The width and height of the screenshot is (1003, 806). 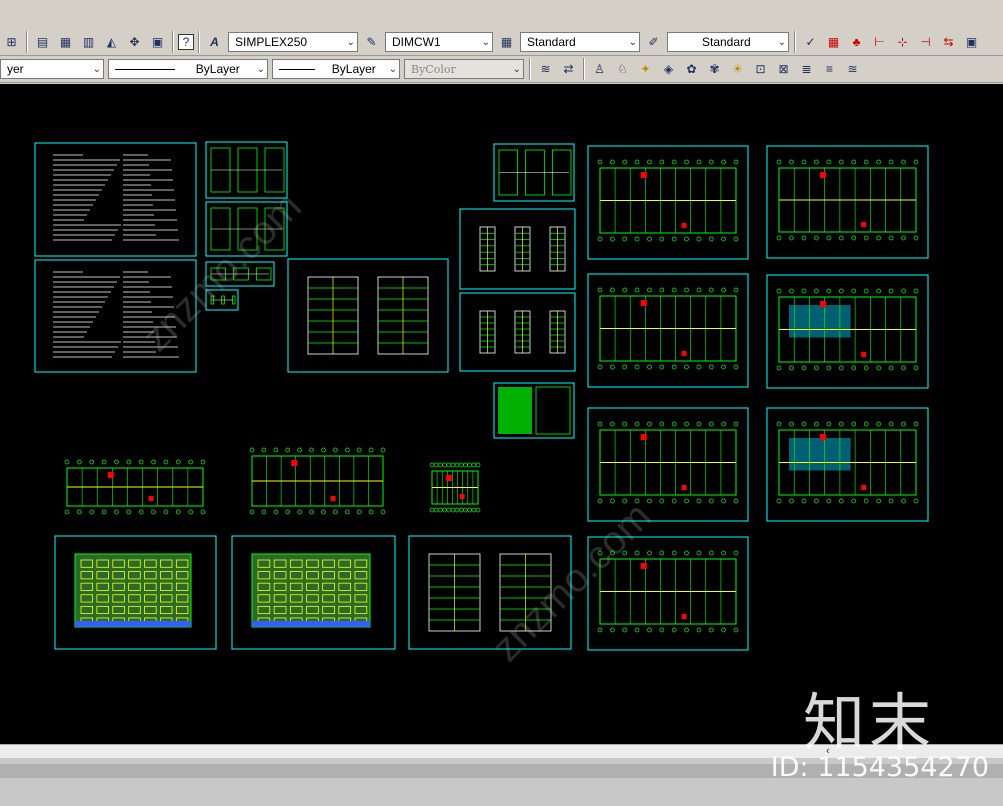 What do you see at coordinates (829, 69) in the screenshot?
I see `layer-walk-icon: ≡` at bounding box center [829, 69].